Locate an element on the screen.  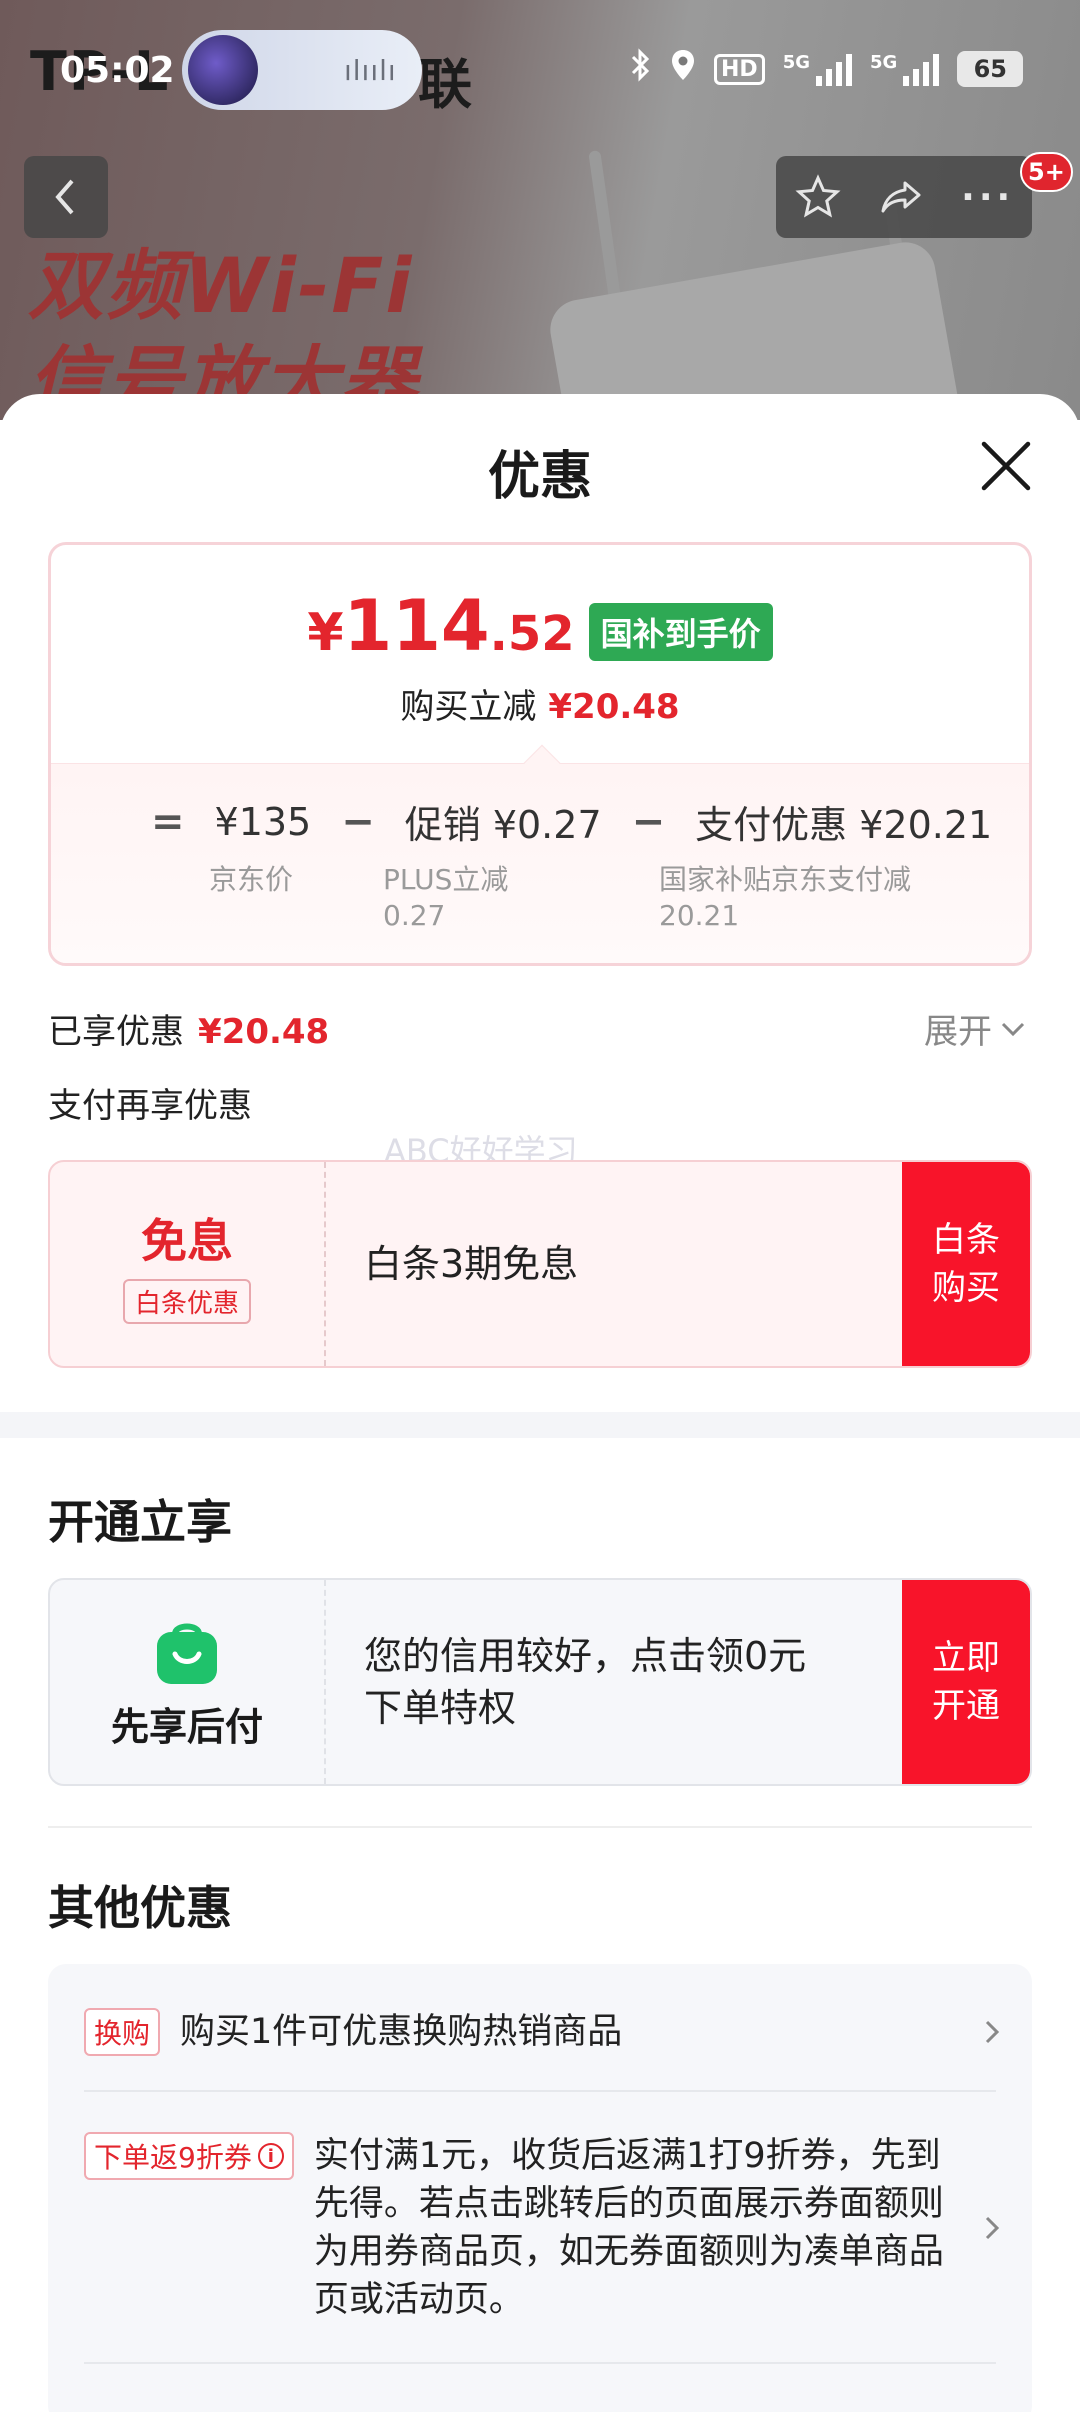
instant-discount: 购买立减 ¥20.48 is located at coordinates (540, 707).